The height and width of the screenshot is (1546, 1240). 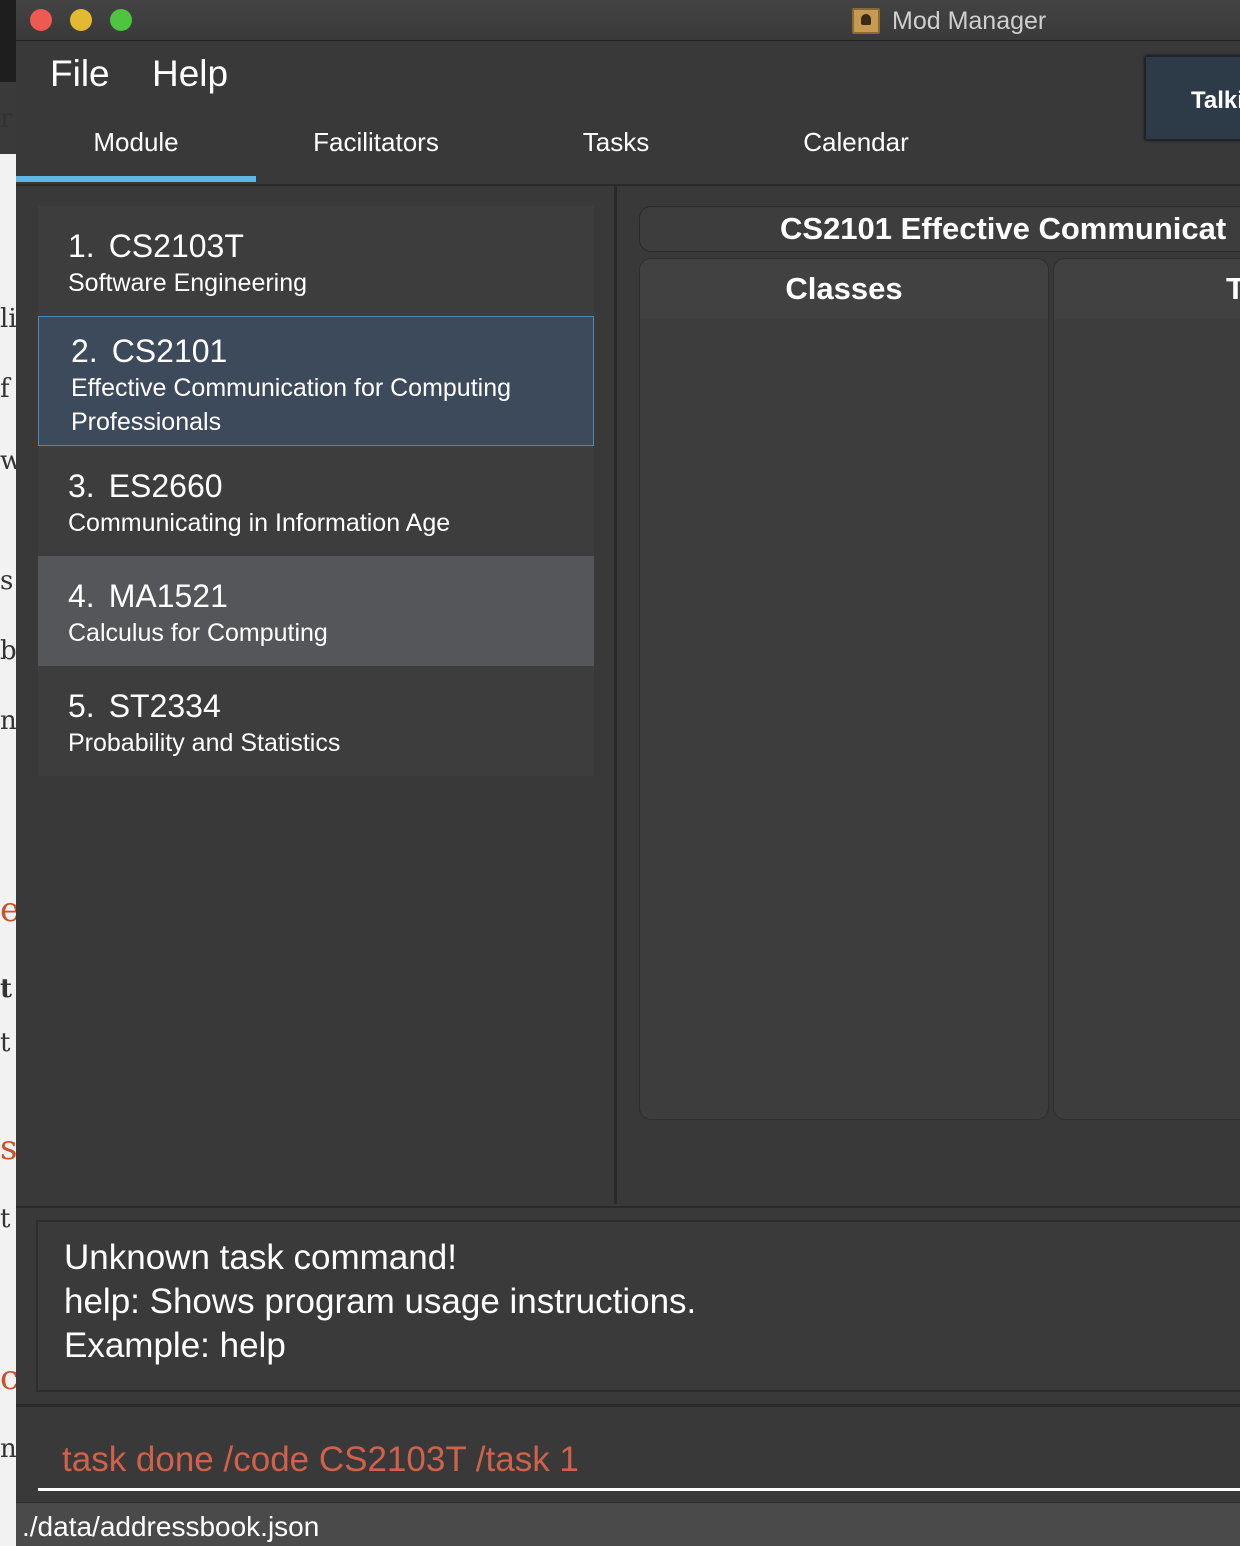 I want to click on status-bar: ./data/addressbook.json, so click(x=628, y=1524).